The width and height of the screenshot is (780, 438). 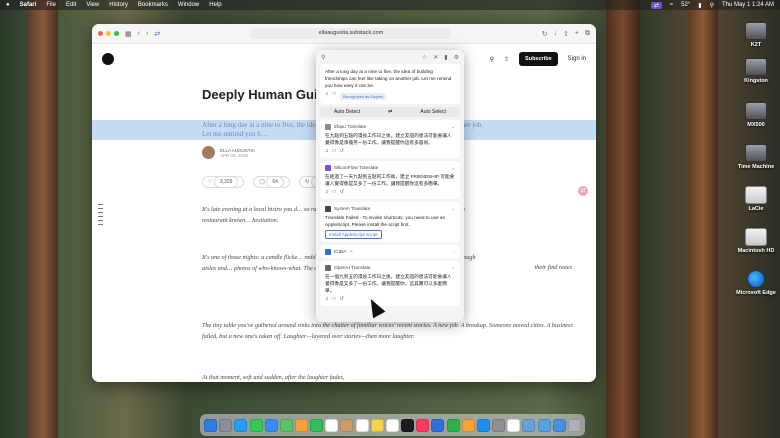 I want to click on pin-icon: ⚲, so click(x=323, y=57).